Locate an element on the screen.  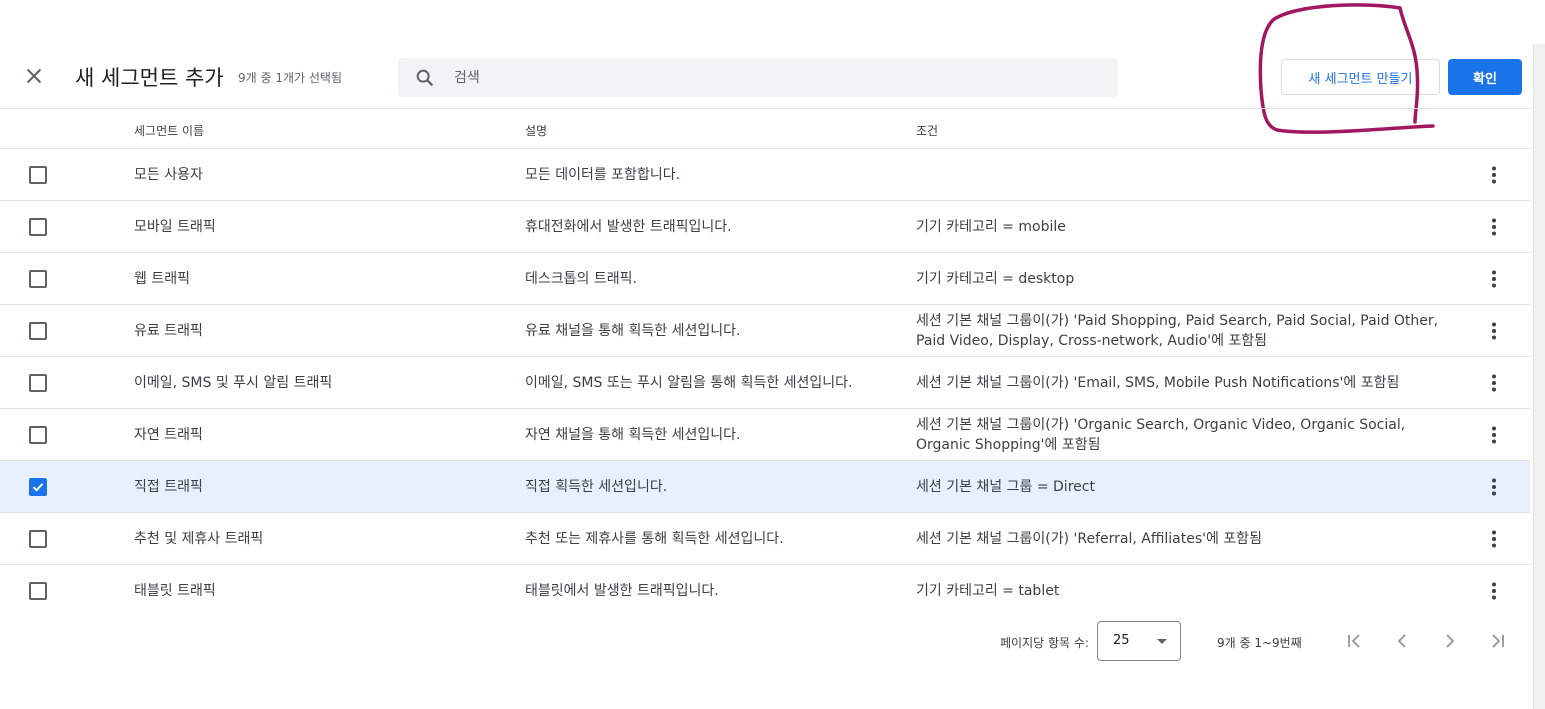
search-icon is located at coordinates (425, 78).